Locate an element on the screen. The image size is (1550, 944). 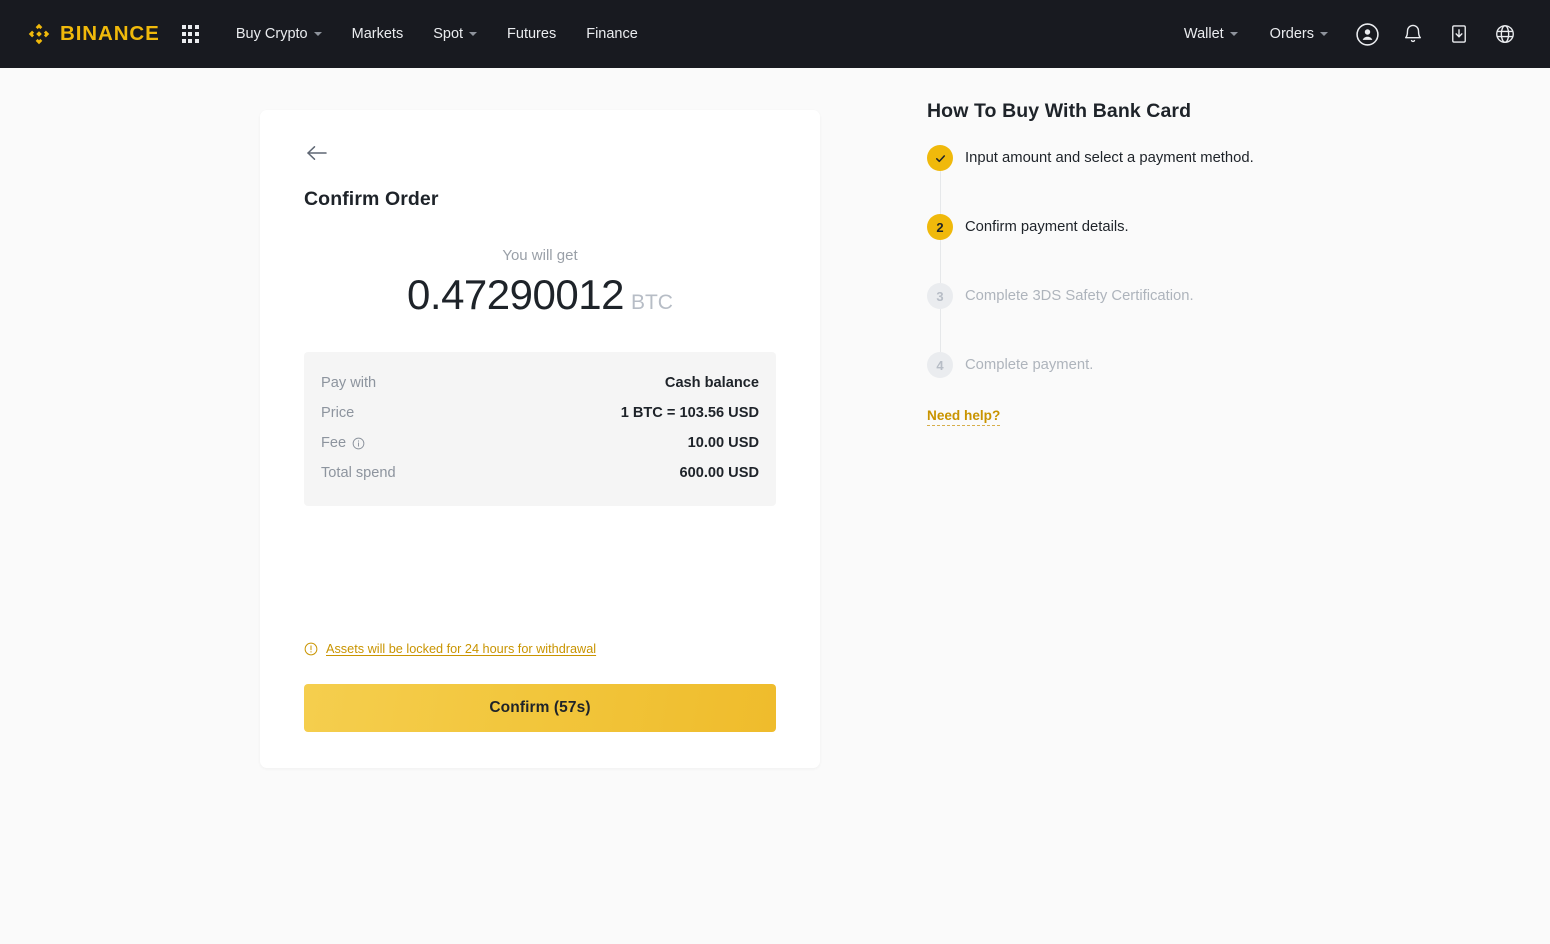
detail-row-price: Price 1 BTC = 103.56 USD is located at coordinates (540, 413).